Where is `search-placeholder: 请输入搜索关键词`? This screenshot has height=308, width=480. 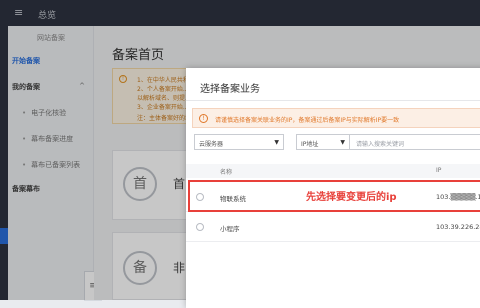
search-placeholder: 请输入搜索关键词 is located at coordinates (380, 144).